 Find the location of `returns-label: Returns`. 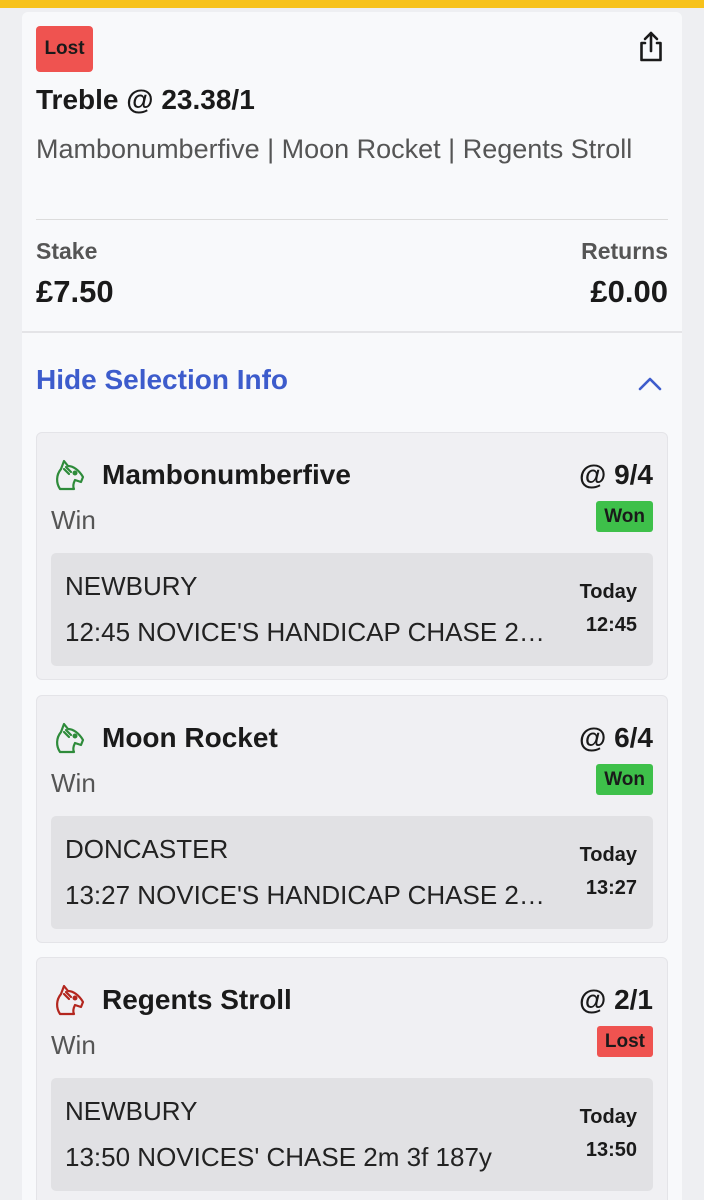

returns-label: Returns is located at coordinates (624, 251).